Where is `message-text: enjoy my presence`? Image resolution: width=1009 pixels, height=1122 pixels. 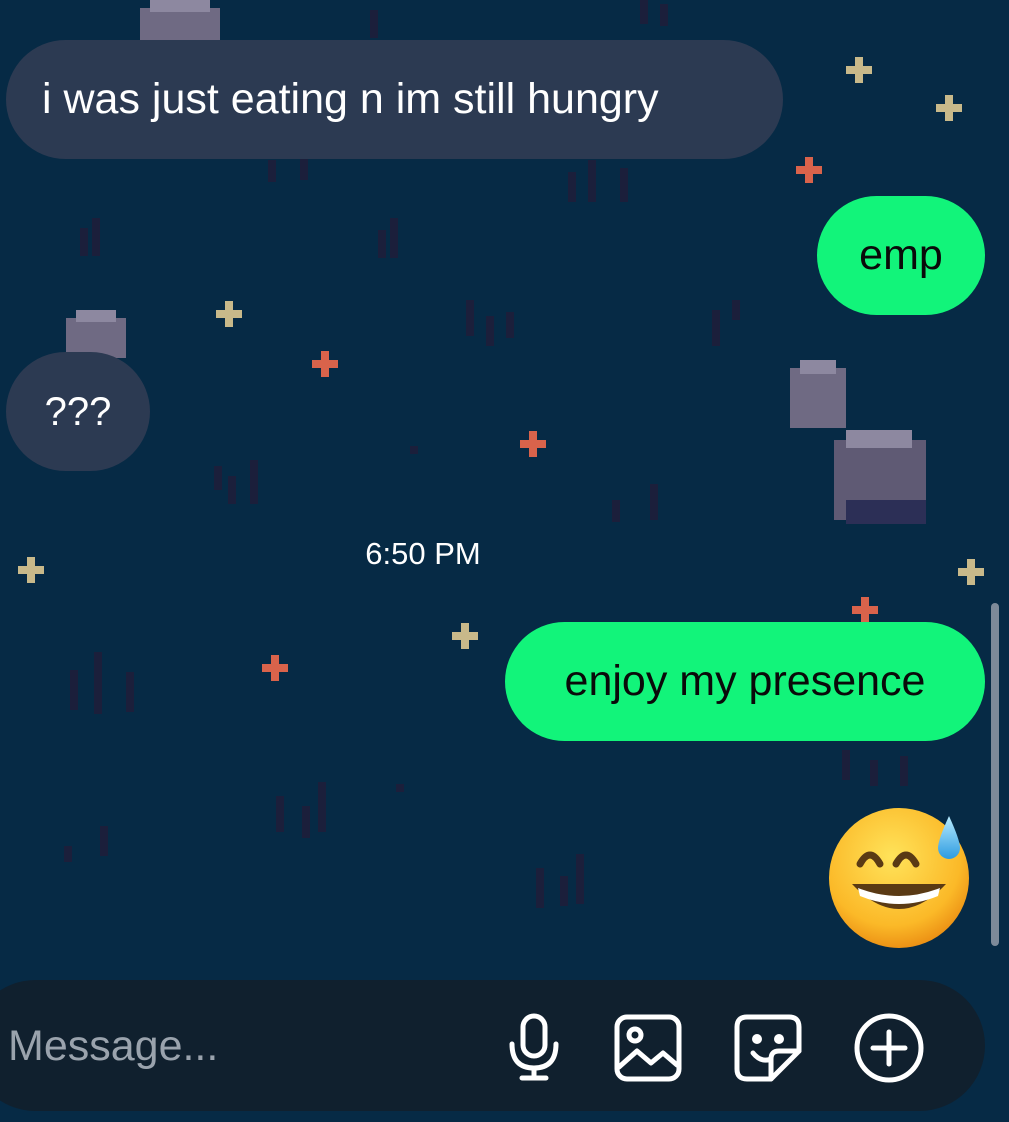
message-text: enjoy my presence is located at coordinates (745, 681).